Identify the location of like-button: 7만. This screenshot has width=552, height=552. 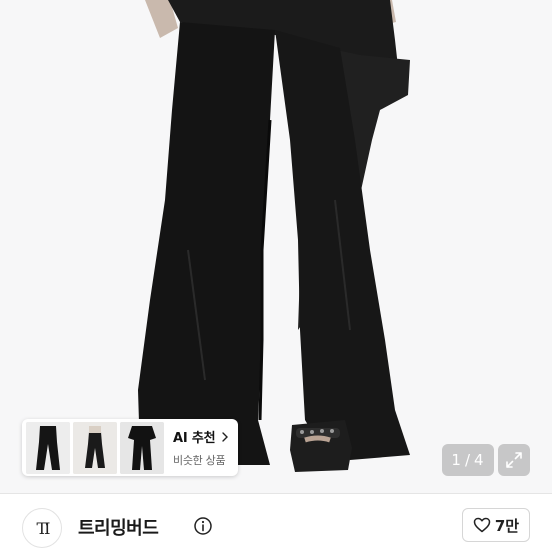
(496, 525).